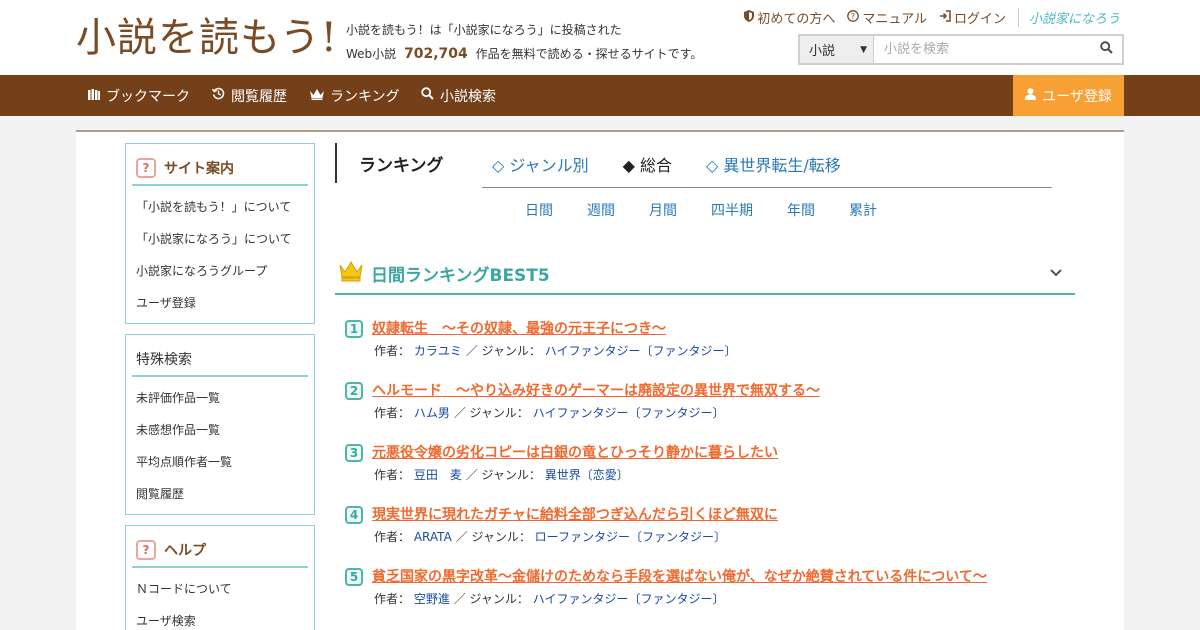 The image size is (1200, 630). Describe the element at coordinates (354, 515) in the screenshot. I see `rank-badge: 4` at that location.